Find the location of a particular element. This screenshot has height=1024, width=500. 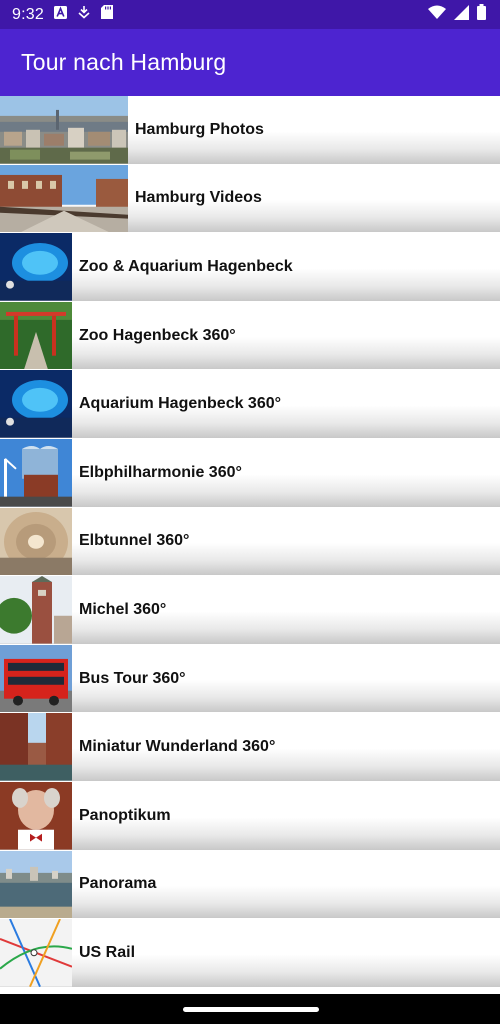

list-item-hamburg-videos: Hamburg Videos is located at coordinates (250, 199).